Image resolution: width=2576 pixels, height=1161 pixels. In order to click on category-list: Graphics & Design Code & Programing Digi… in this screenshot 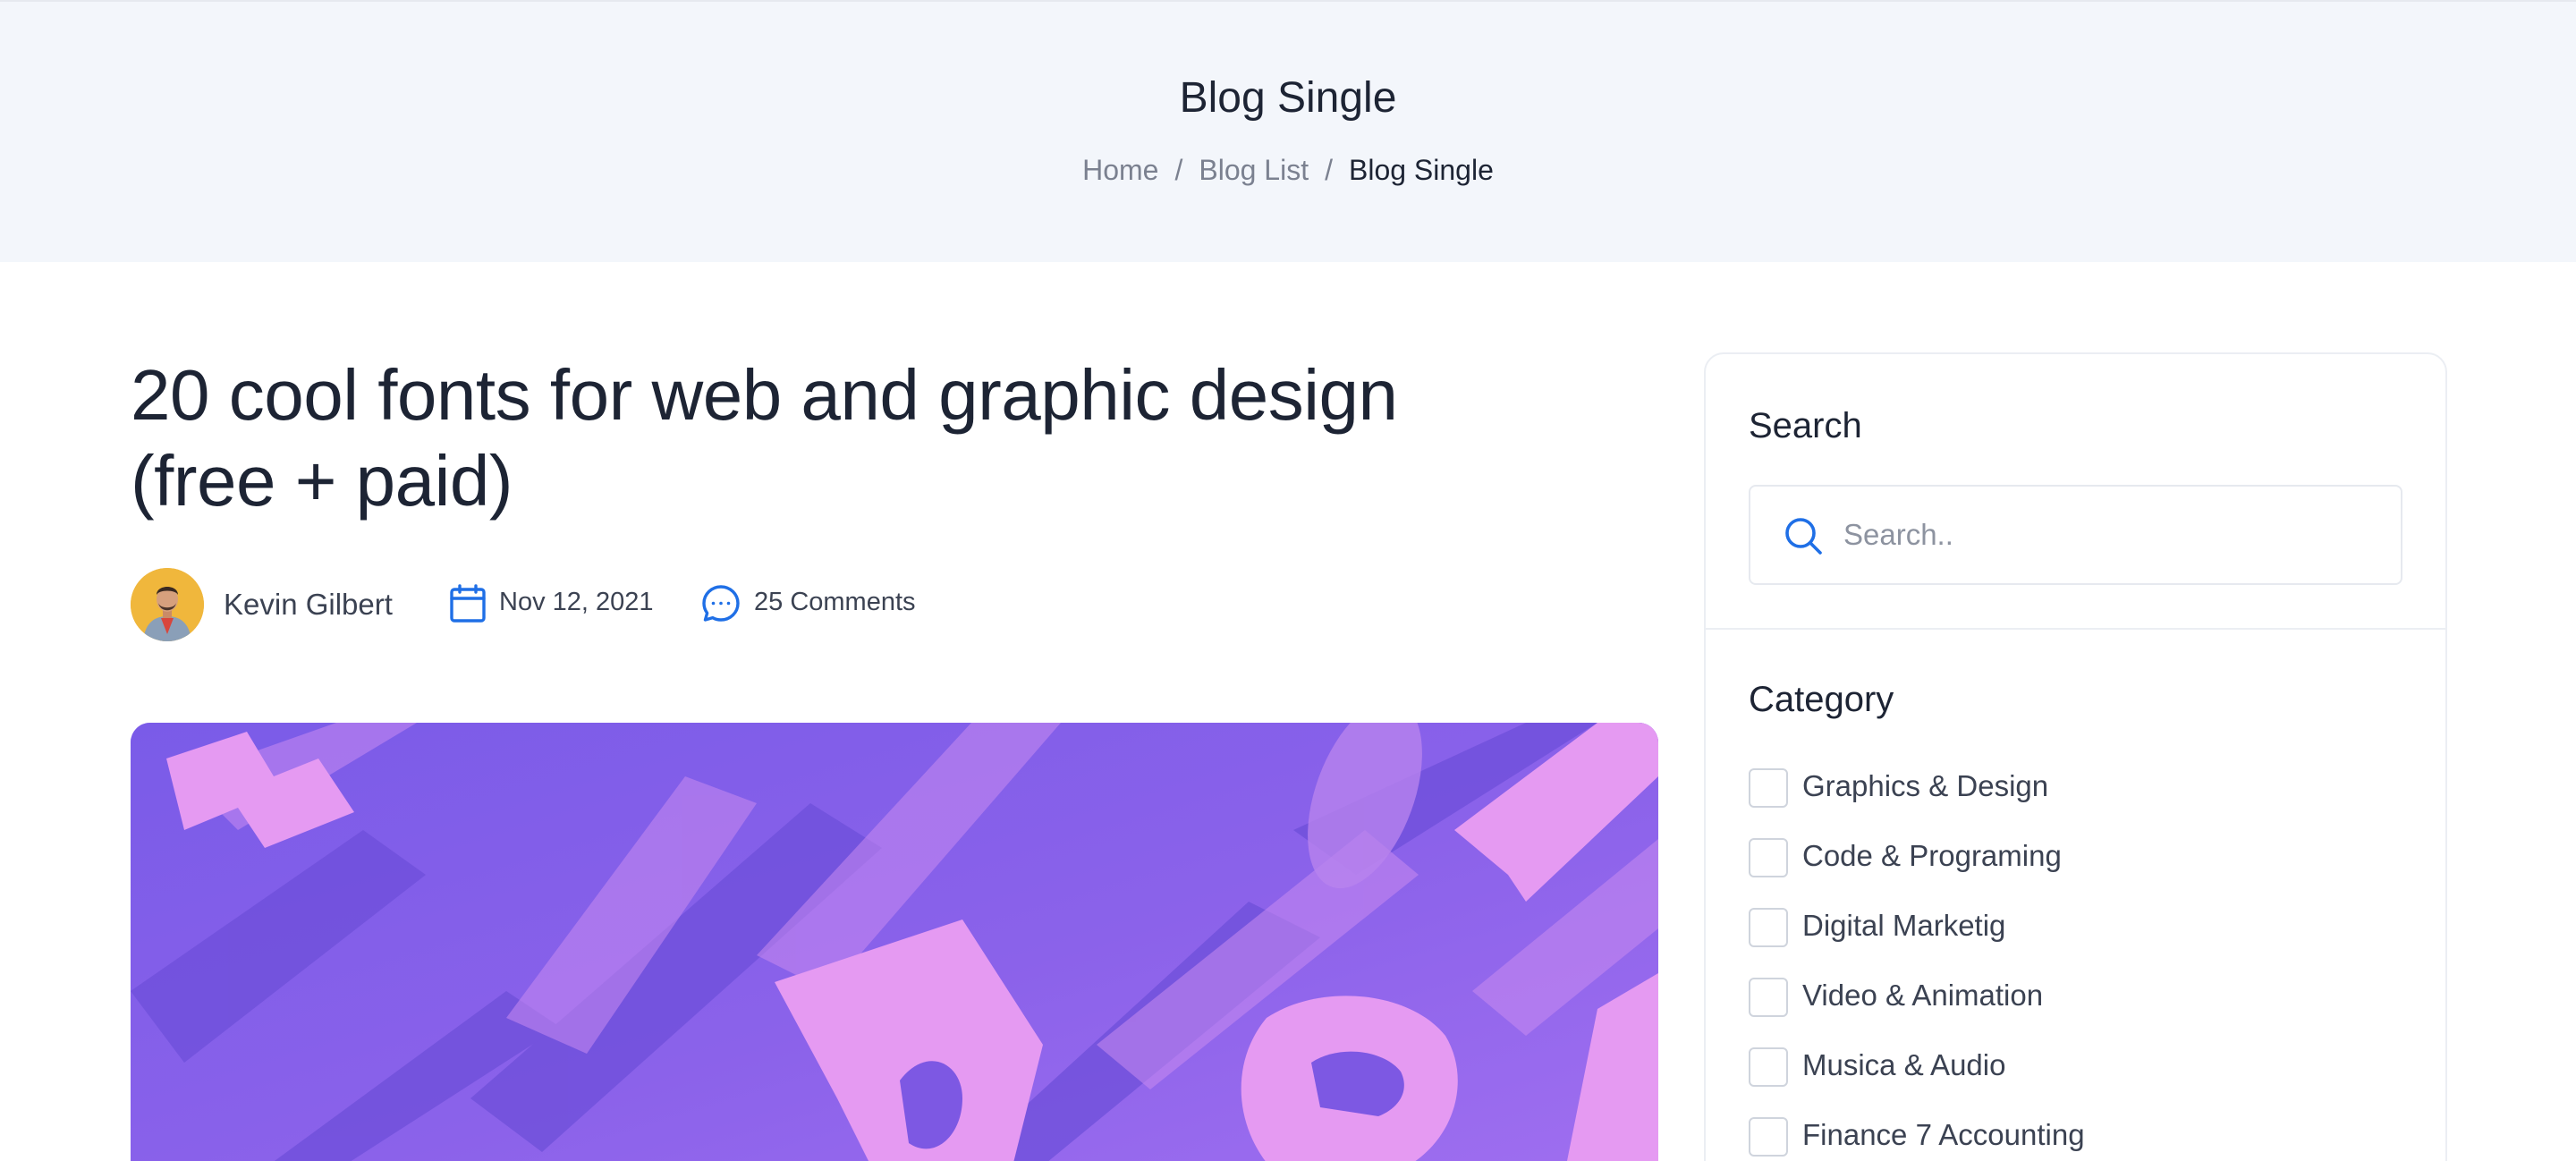, I will do `click(2075, 963)`.